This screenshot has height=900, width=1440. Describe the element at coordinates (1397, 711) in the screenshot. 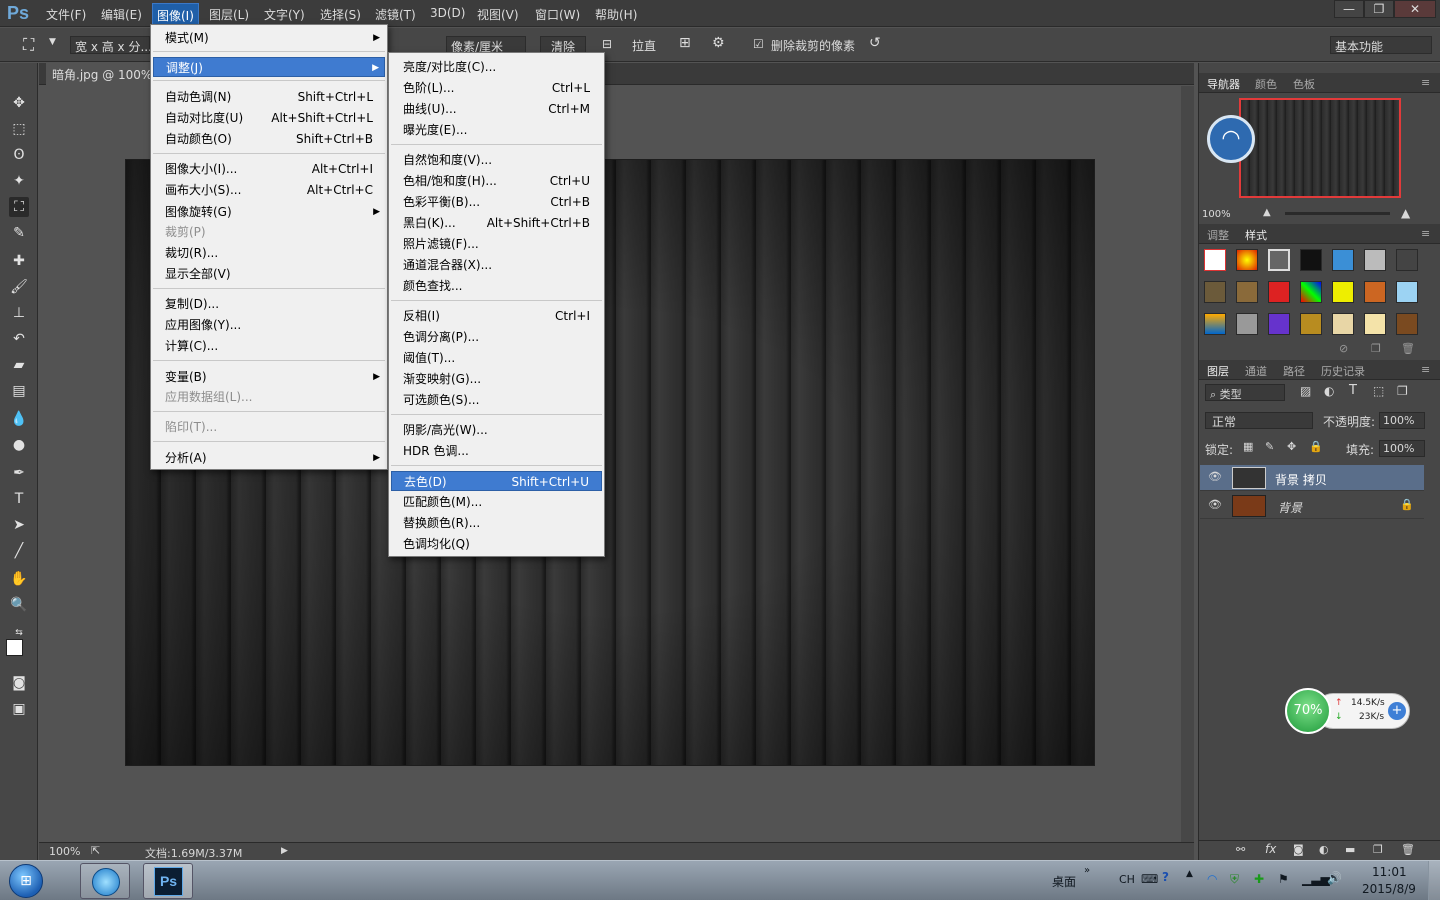

I see `add-icon: +` at that location.